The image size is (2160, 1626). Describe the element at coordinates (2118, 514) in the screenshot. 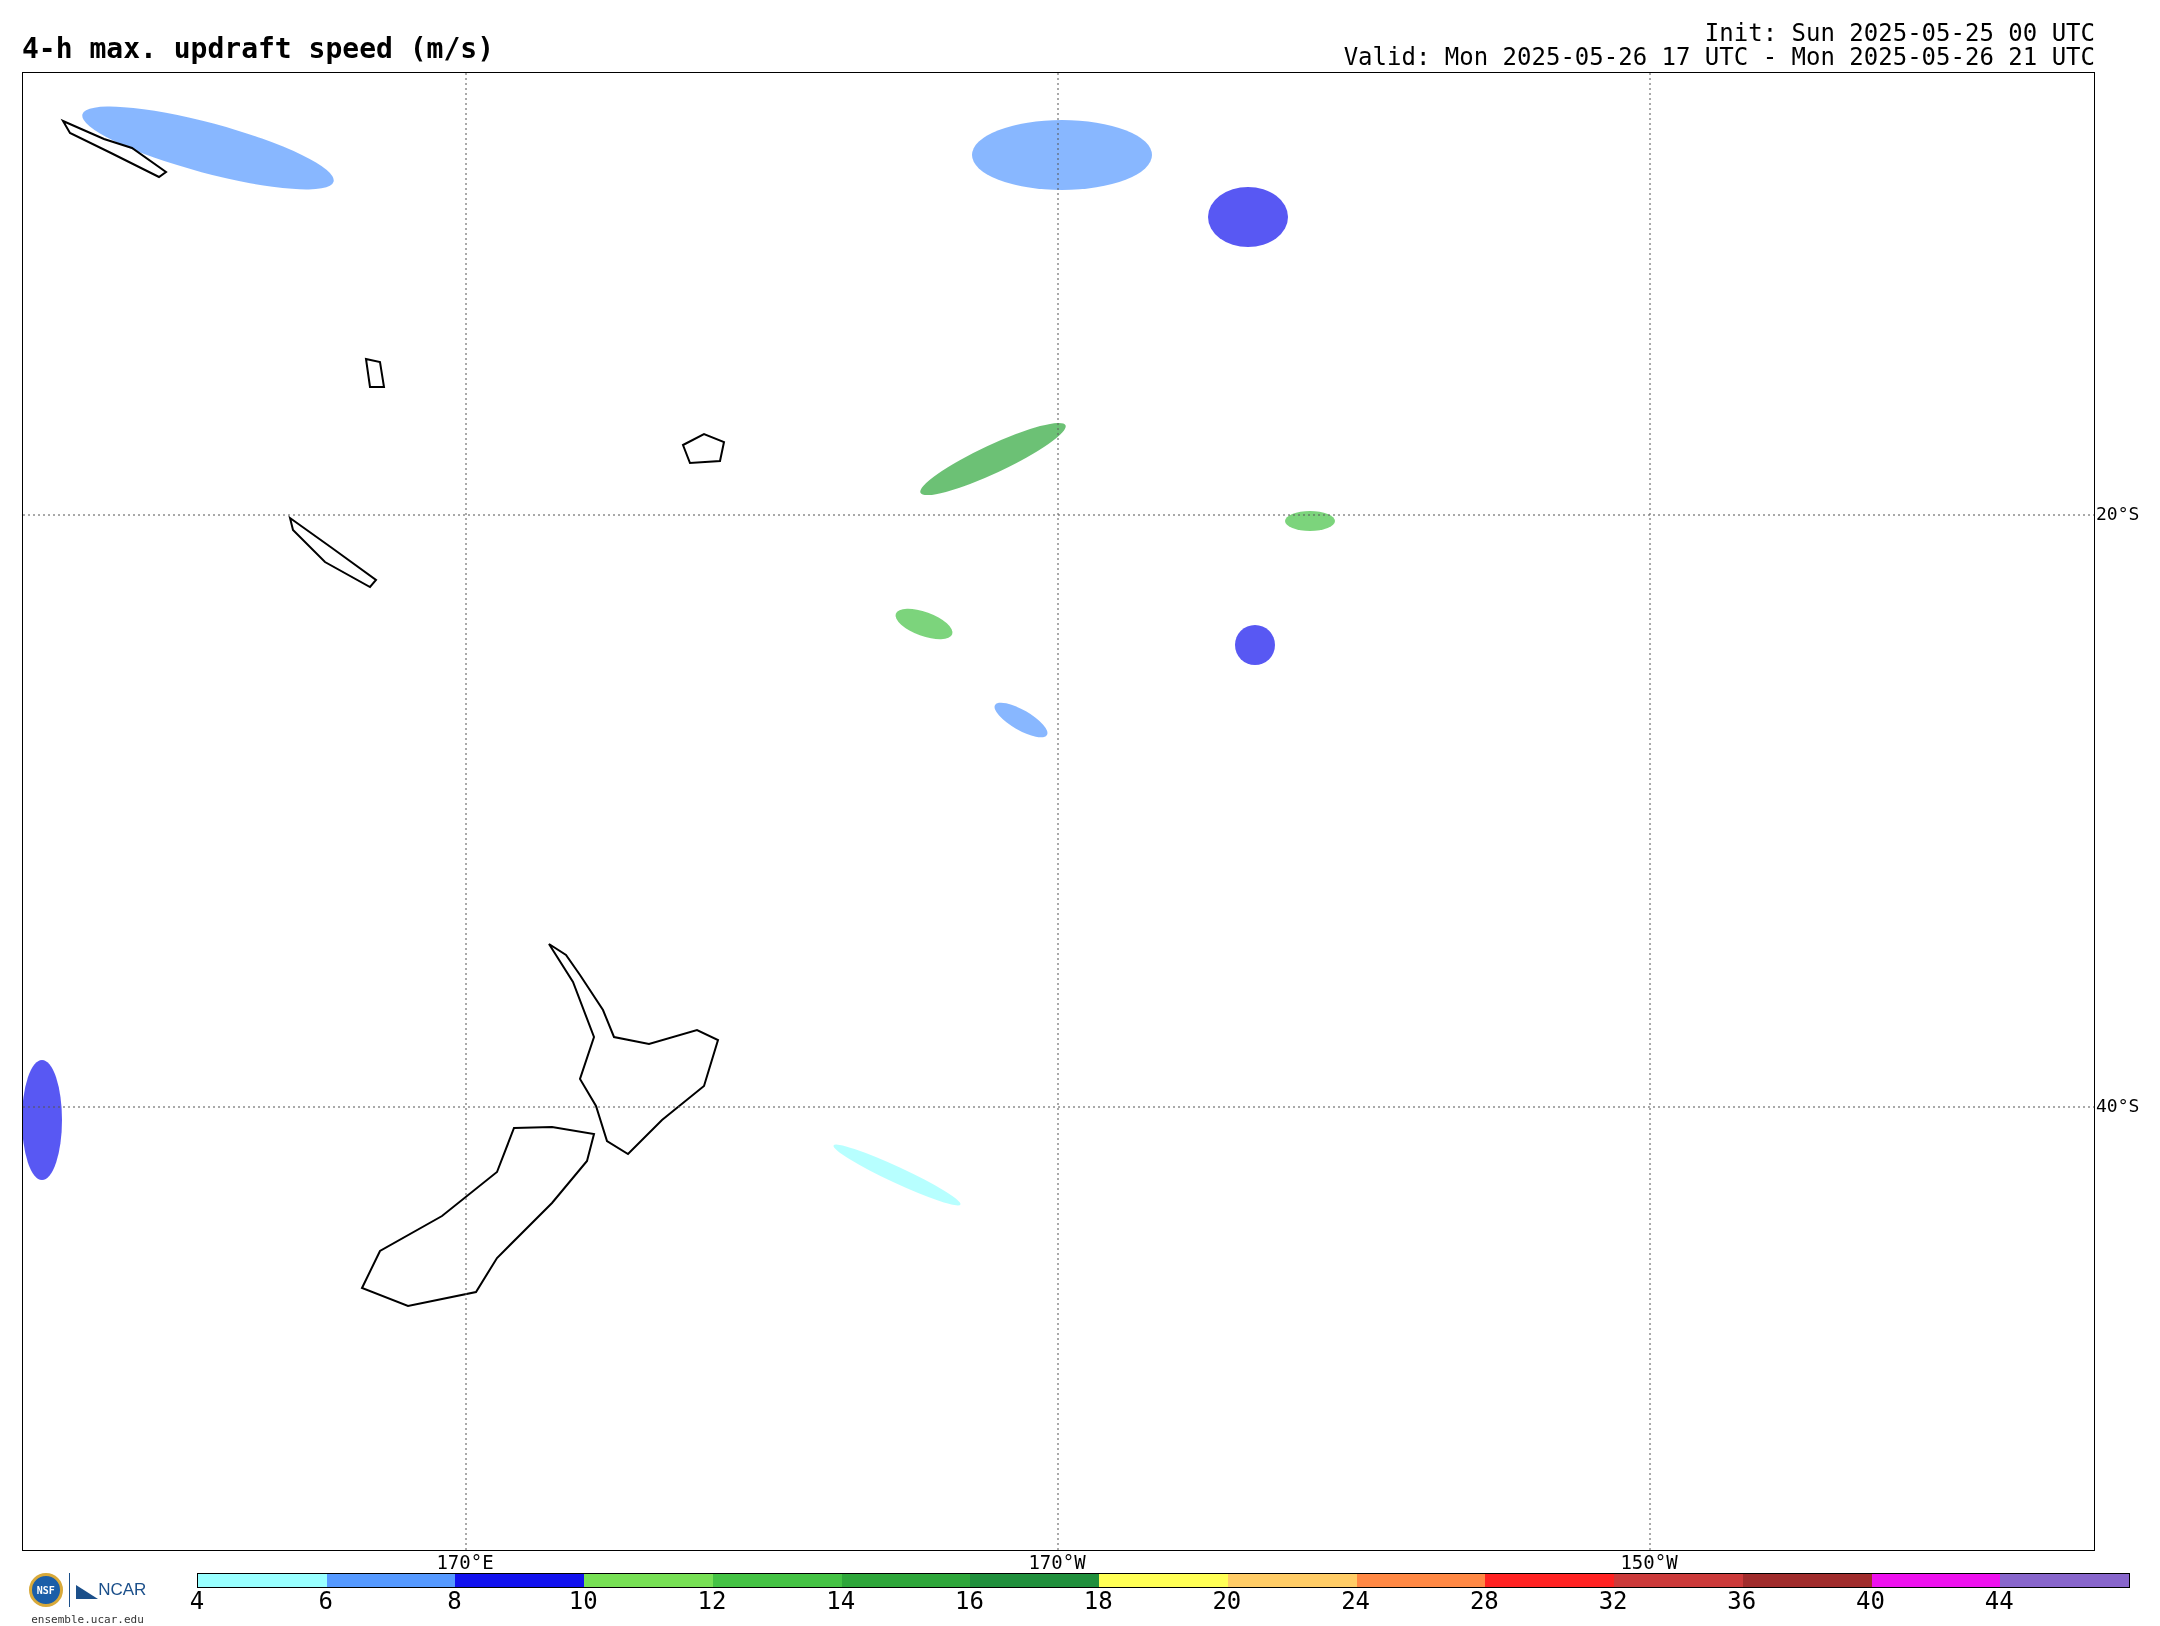

I see `latitude-label: 20°S` at that location.